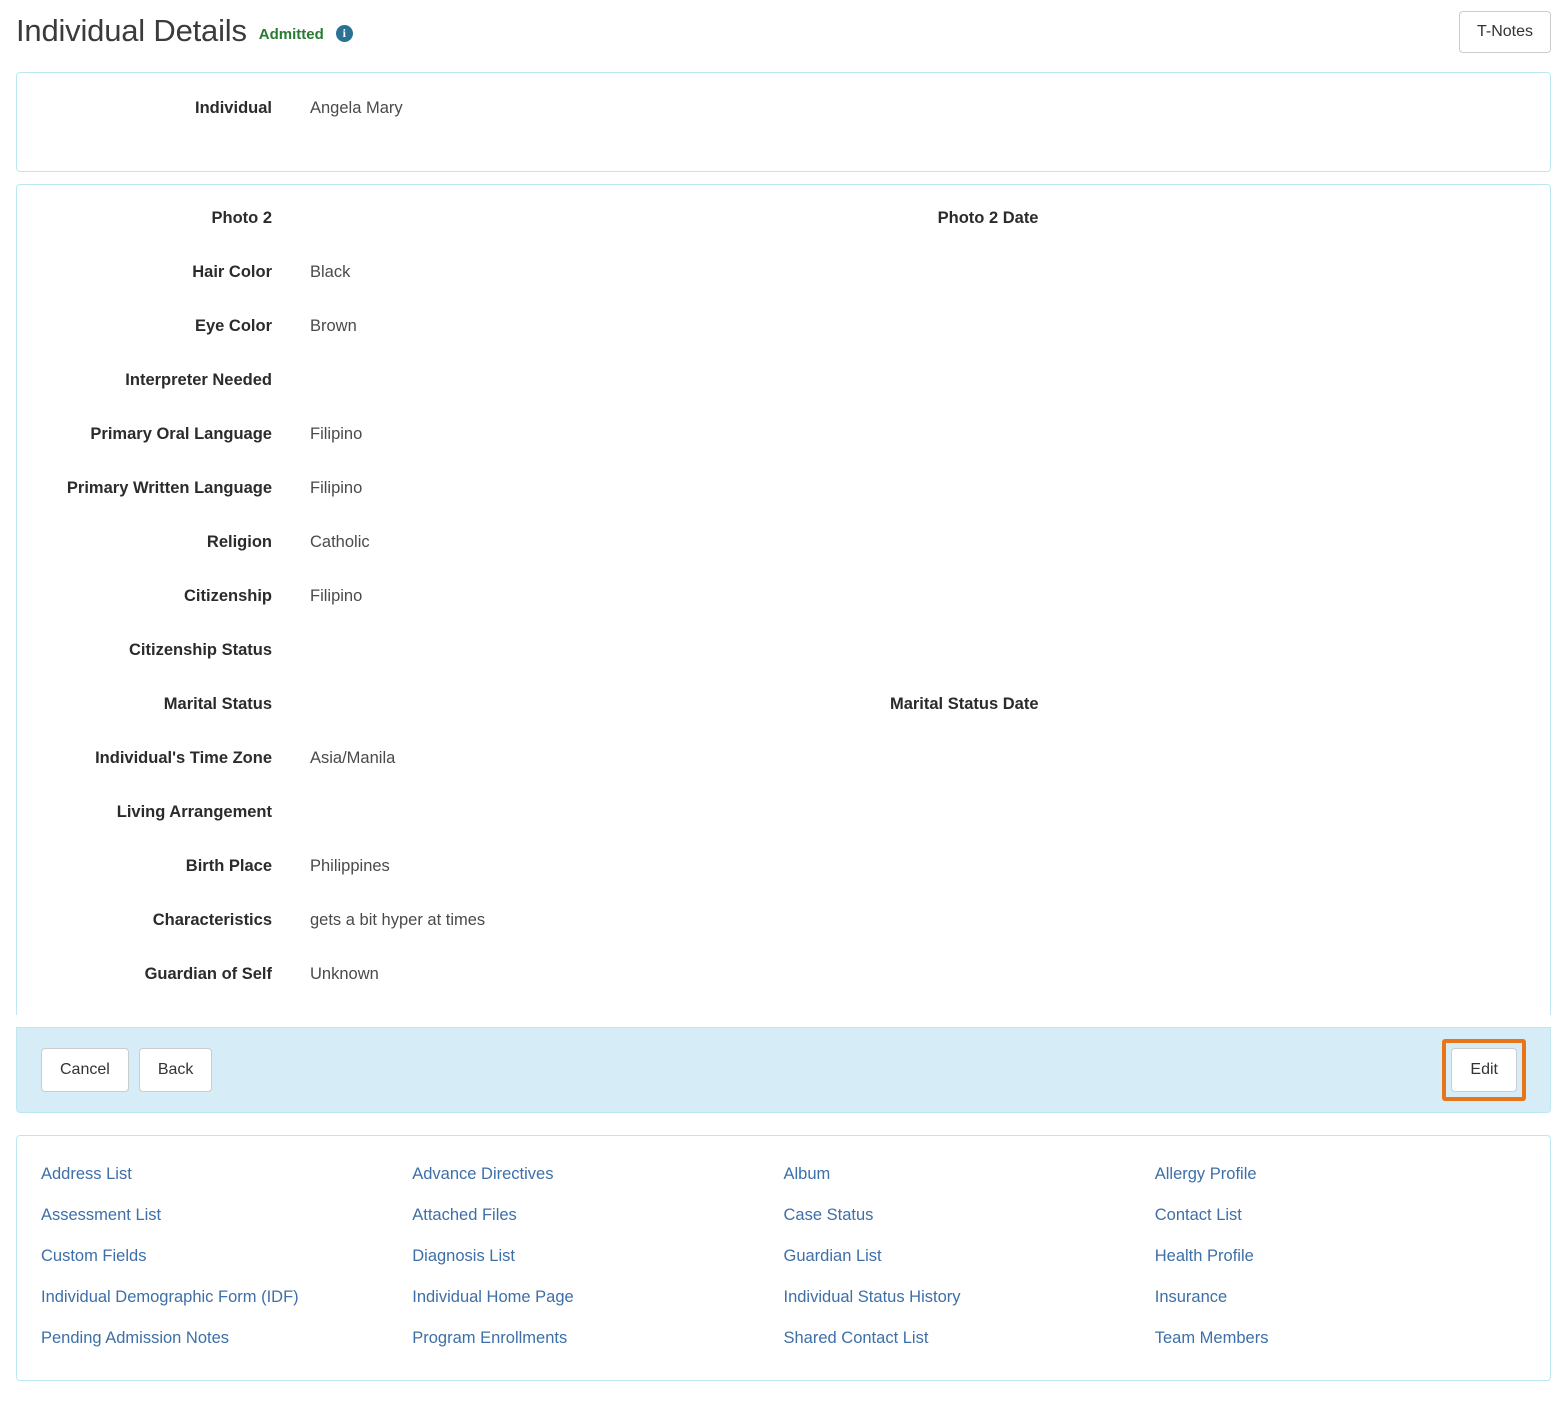 The image size is (1567, 1425). I want to click on related-link: Individual Demographic Form (IDF), so click(170, 1297).